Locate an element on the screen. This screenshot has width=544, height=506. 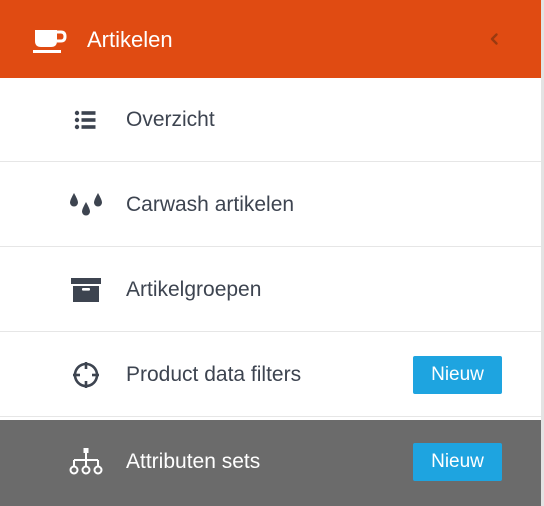
chevron-left-icon is located at coordinates (494, 39).